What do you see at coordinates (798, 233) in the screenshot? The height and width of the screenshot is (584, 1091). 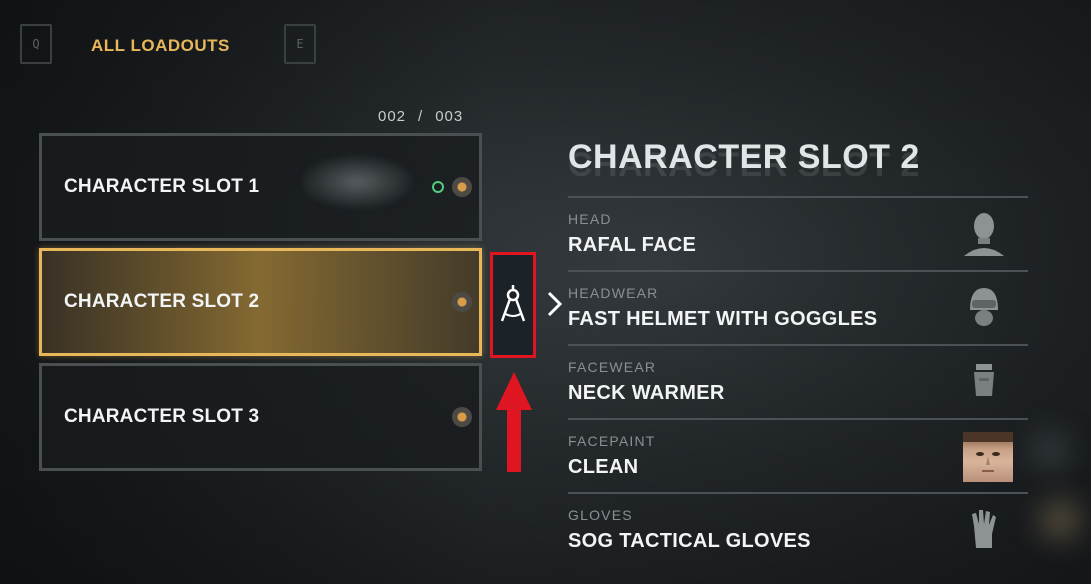 I see `loadout-item-head: HEAD RAFAL FACE` at bounding box center [798, 233].